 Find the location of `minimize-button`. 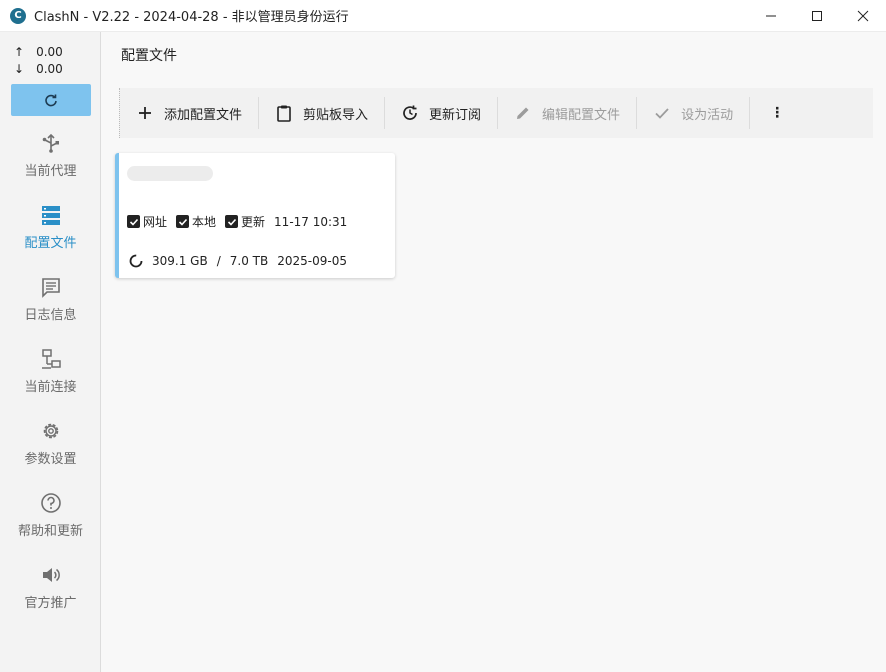

minimize-button is located at coordinates (771, 16).